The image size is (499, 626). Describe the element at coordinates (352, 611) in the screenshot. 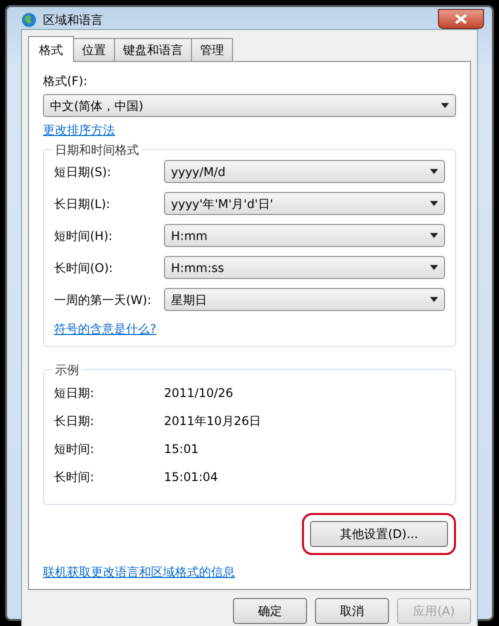

I see `dialog-button: 取消` at that location.